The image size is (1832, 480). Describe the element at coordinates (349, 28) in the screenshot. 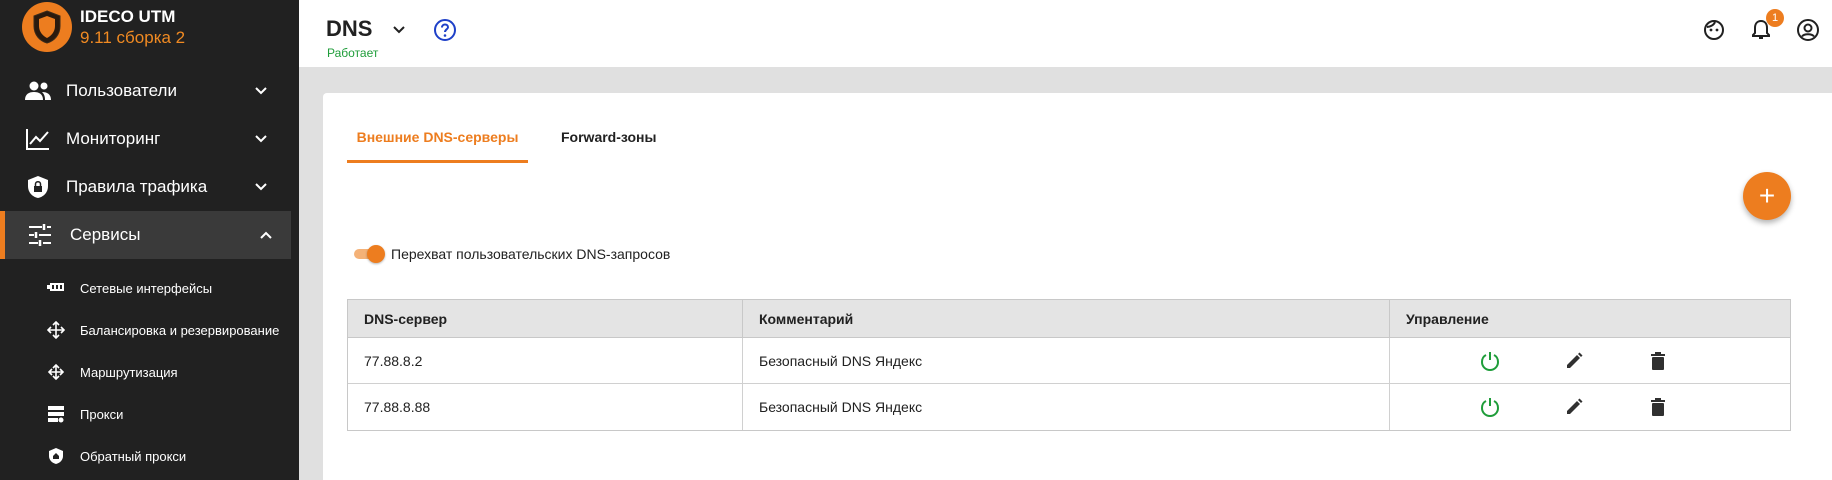

I see `page-title: DNS` at that location.